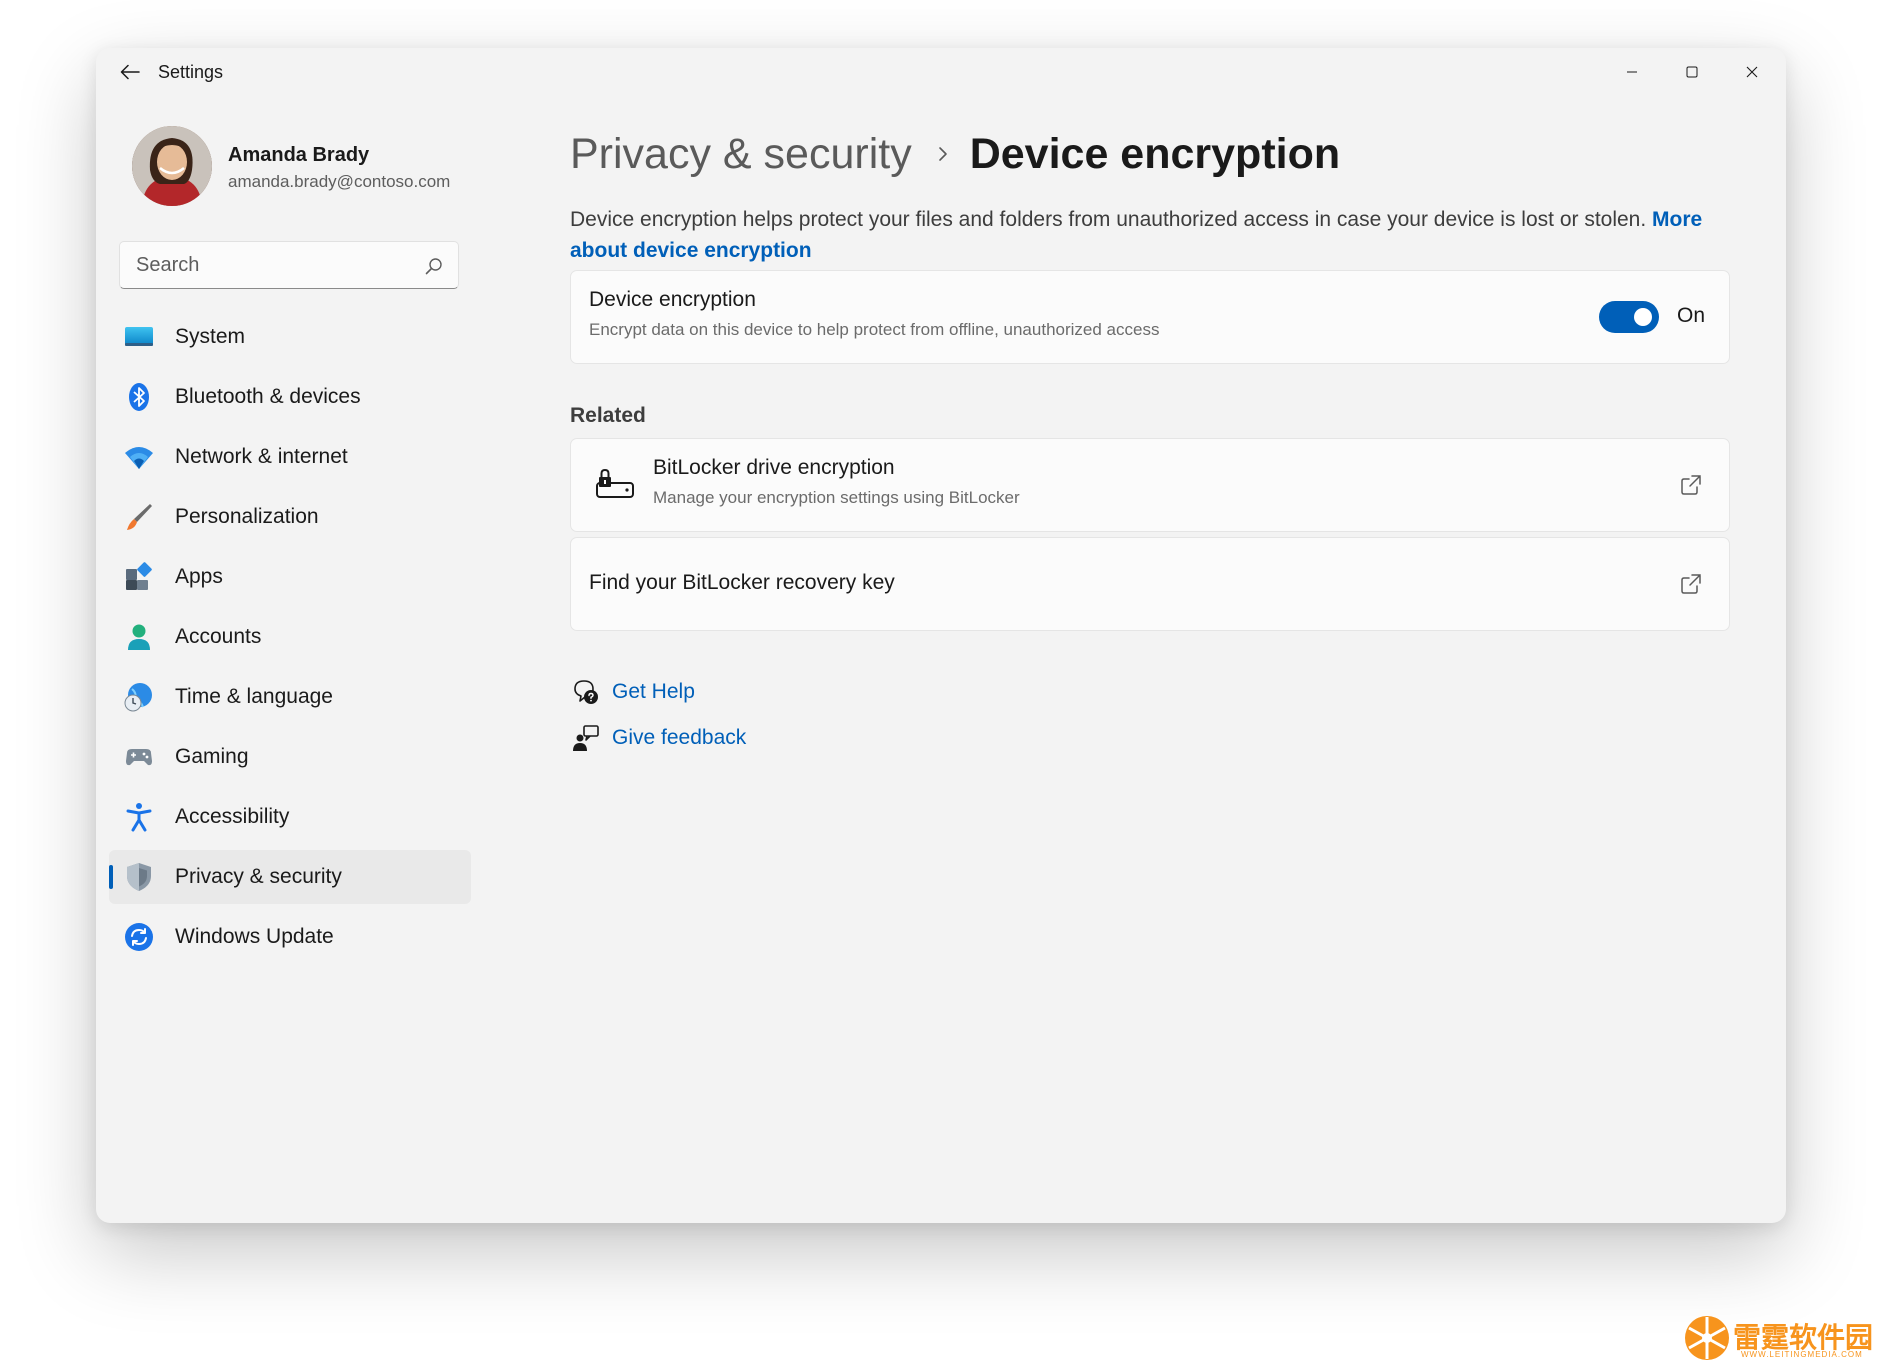 The height and width of the screenshot is (1368, 1883). I want to click on back-button, so click(130, 72).